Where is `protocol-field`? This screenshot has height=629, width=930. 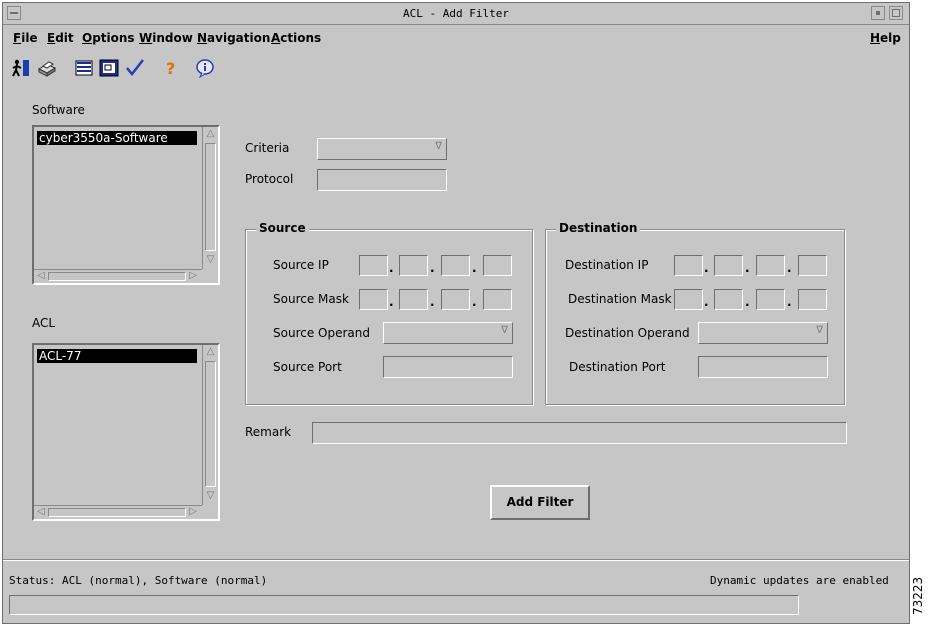 protocol-field is located at coordinates (382, 180).